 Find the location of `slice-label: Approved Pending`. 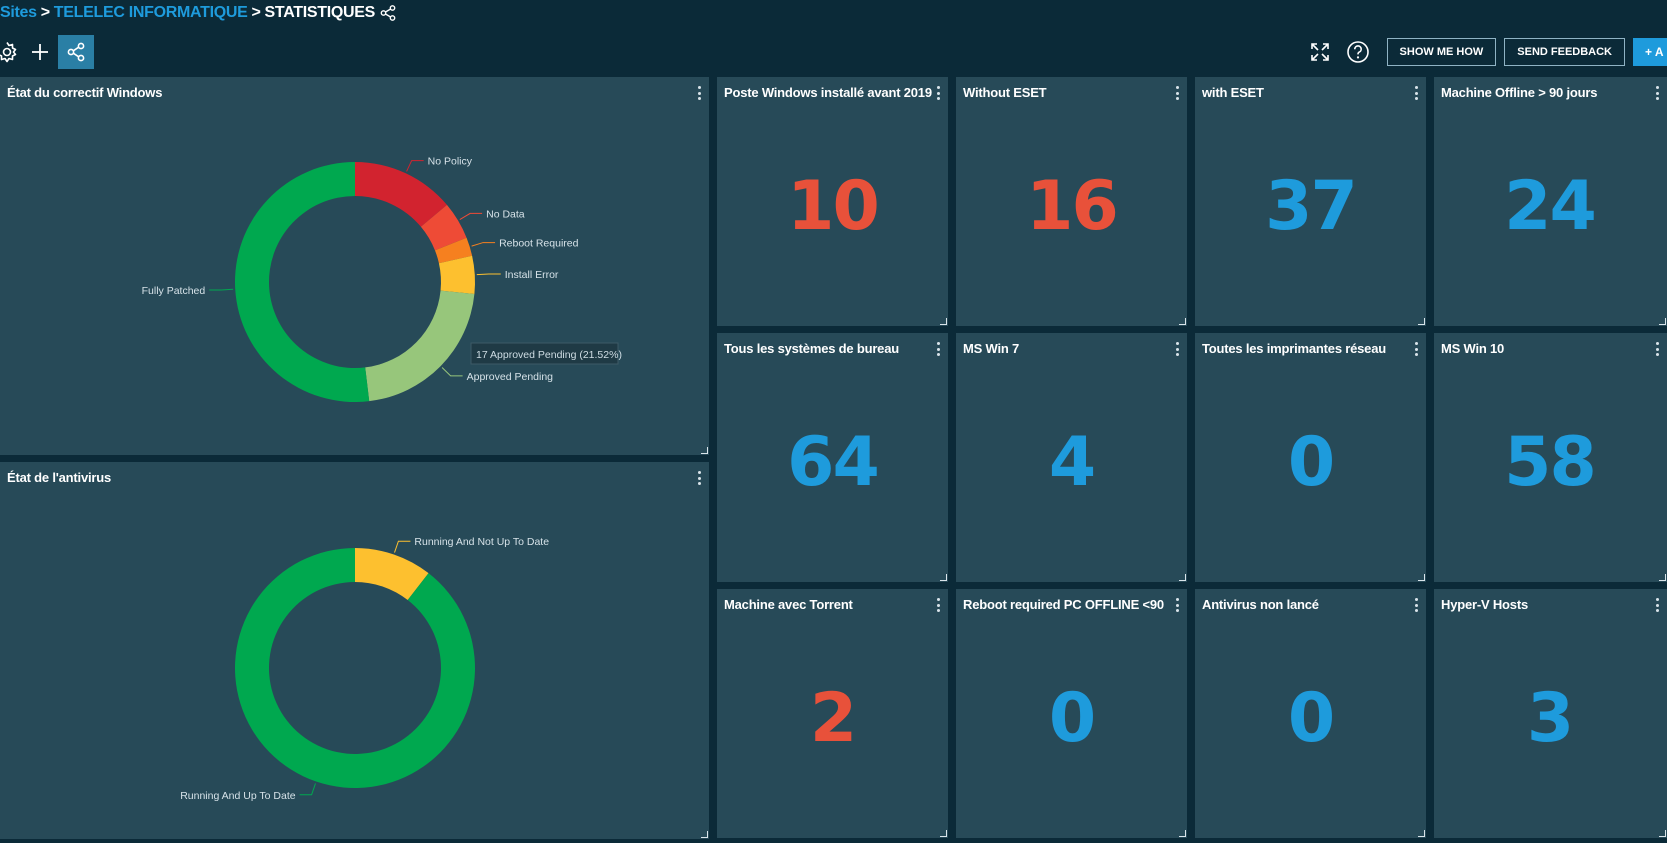

slice-label: Approved Pending is located at coordinates (510, 377).